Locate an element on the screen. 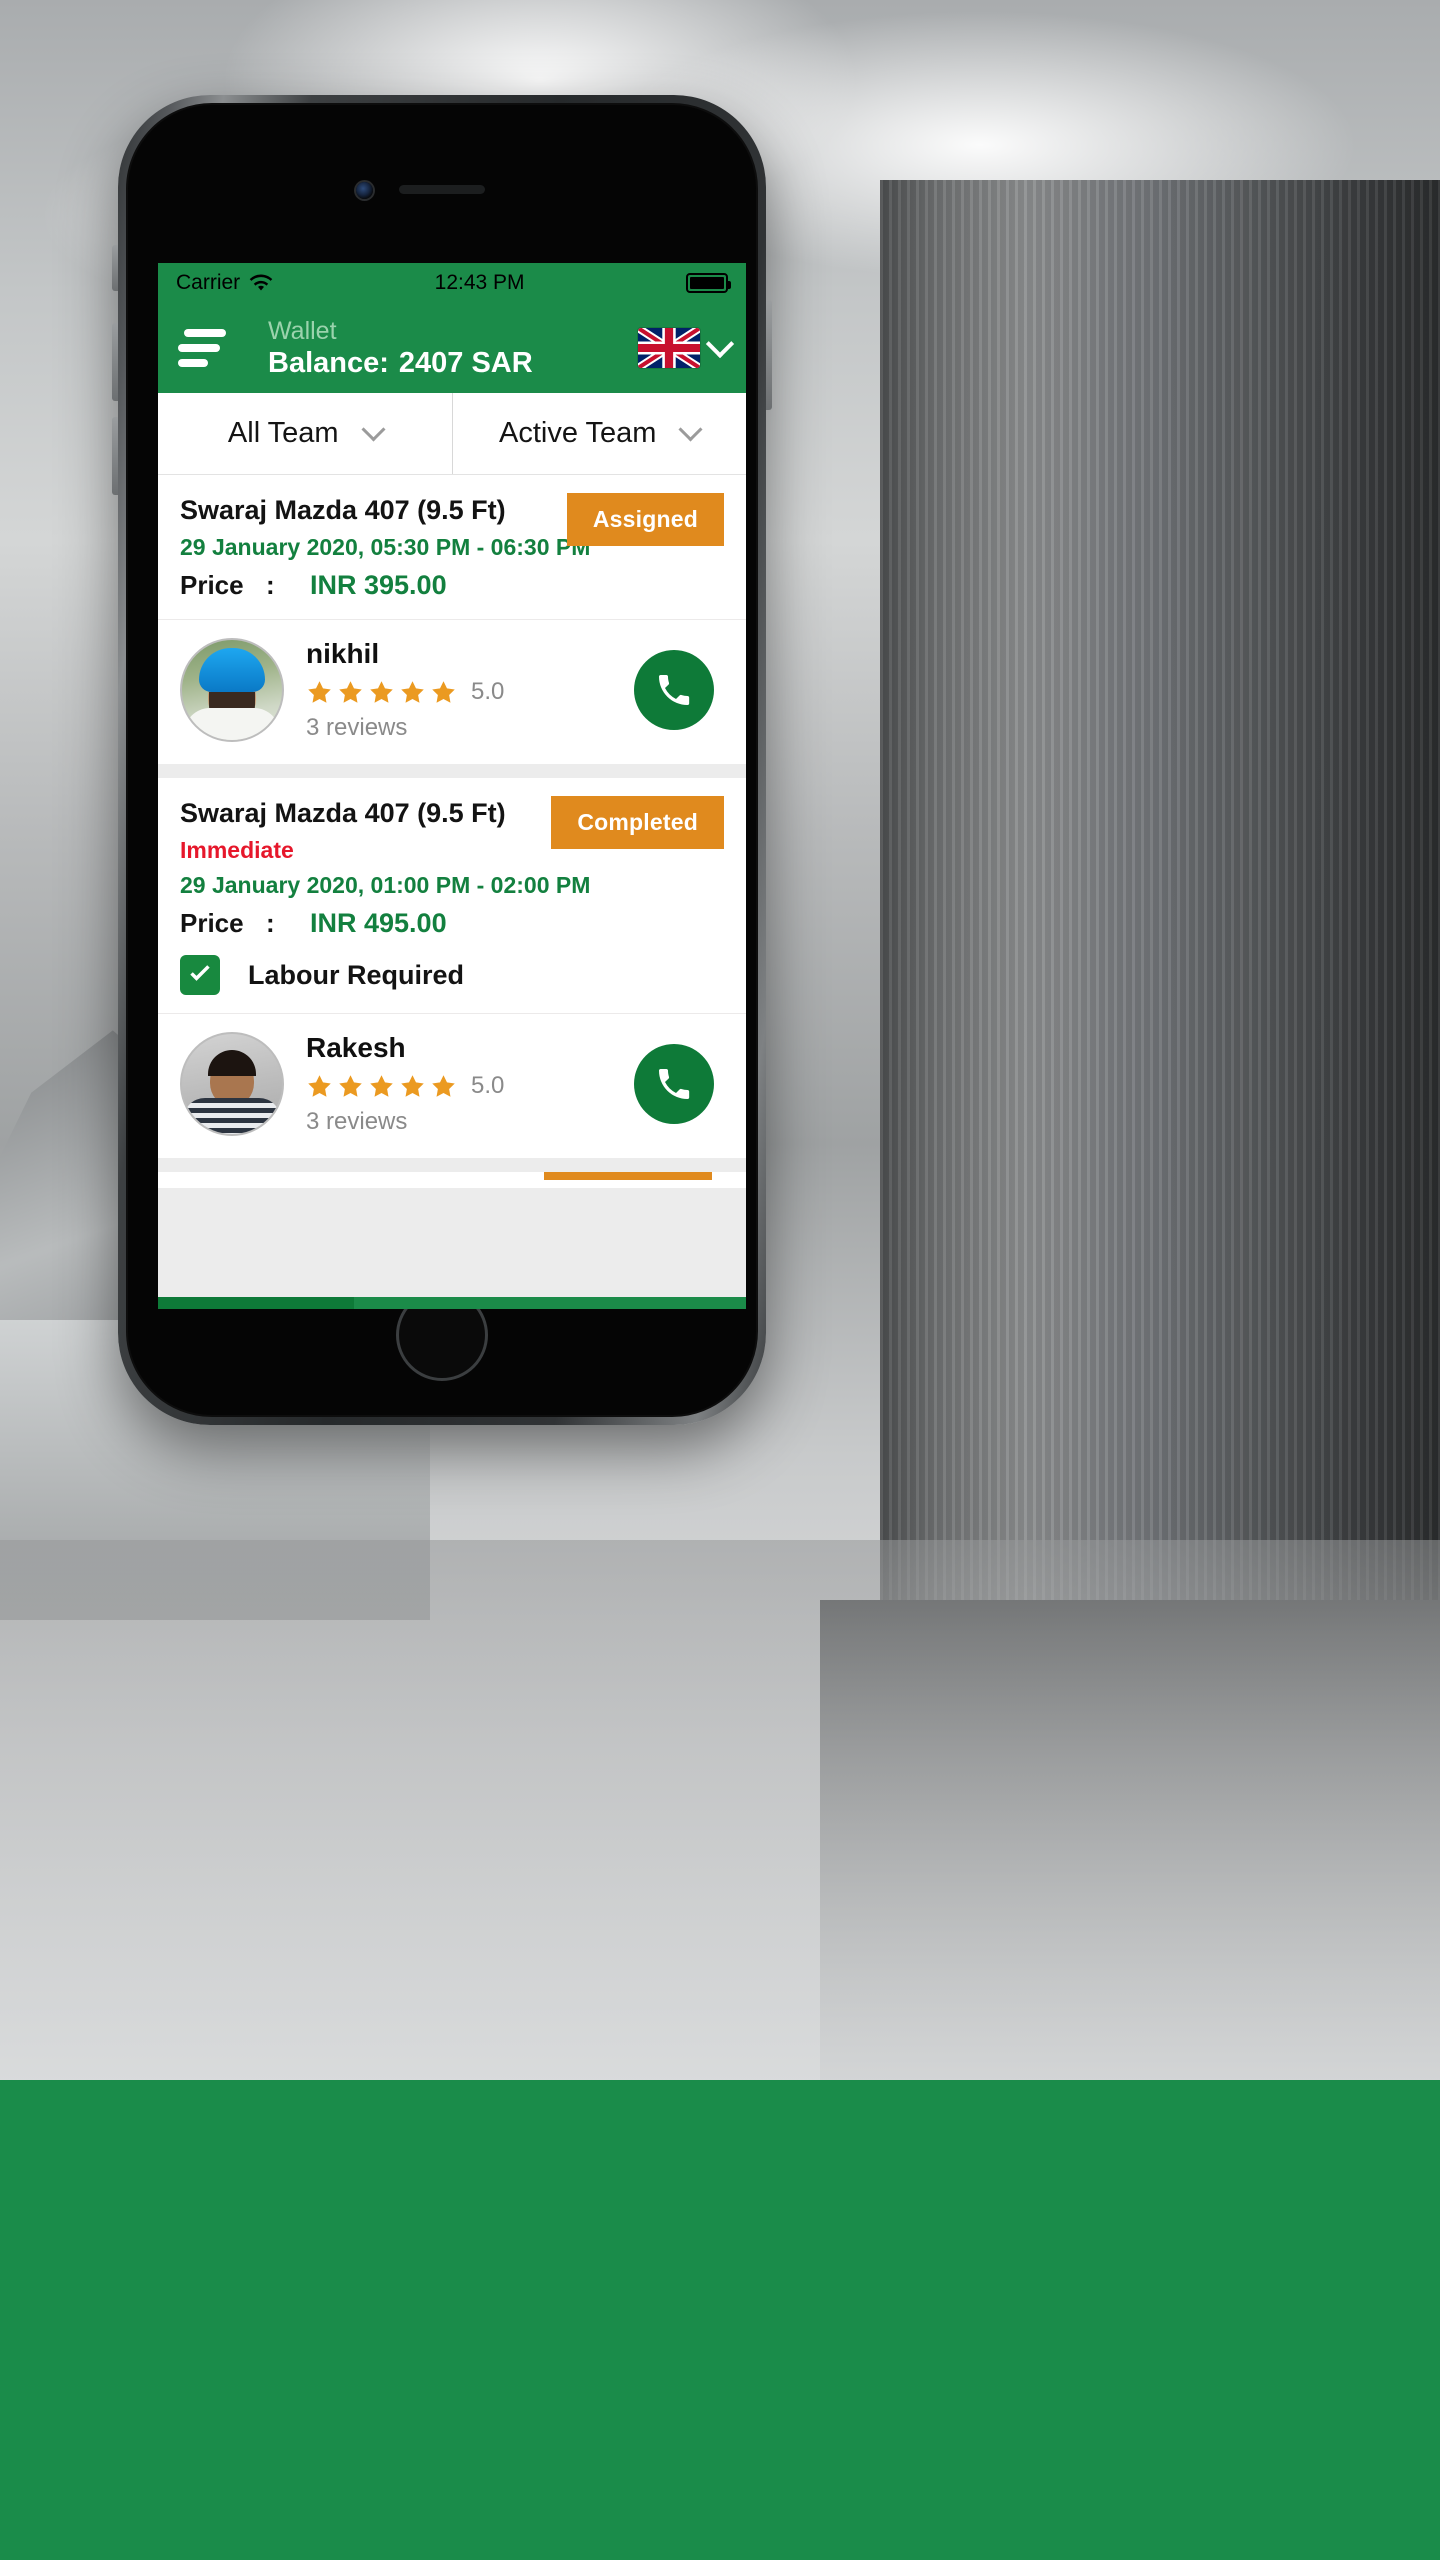 The image size is (1440, 2560). hamburger-menu-icon is located at coordinates (202, 348).